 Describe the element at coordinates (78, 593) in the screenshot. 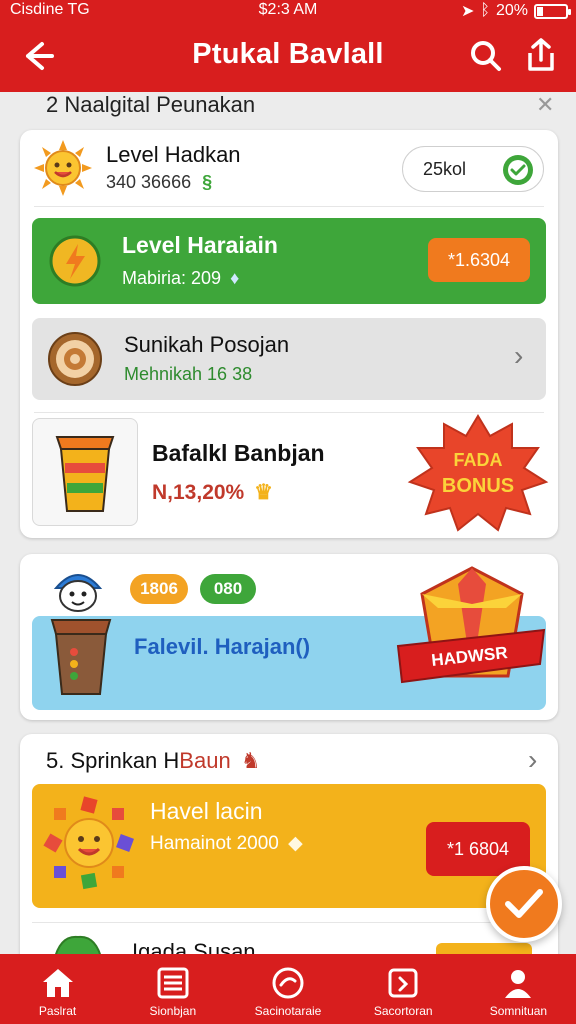

I see `mascot-avatar-icon` at that location.